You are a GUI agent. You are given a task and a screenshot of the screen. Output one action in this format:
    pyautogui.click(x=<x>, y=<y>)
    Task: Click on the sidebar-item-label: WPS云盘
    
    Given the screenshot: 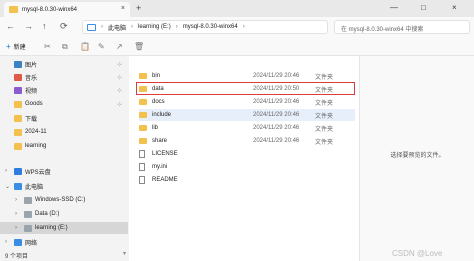 What is the action you would take?
    pyautogui.click(x=38, y=172)
    